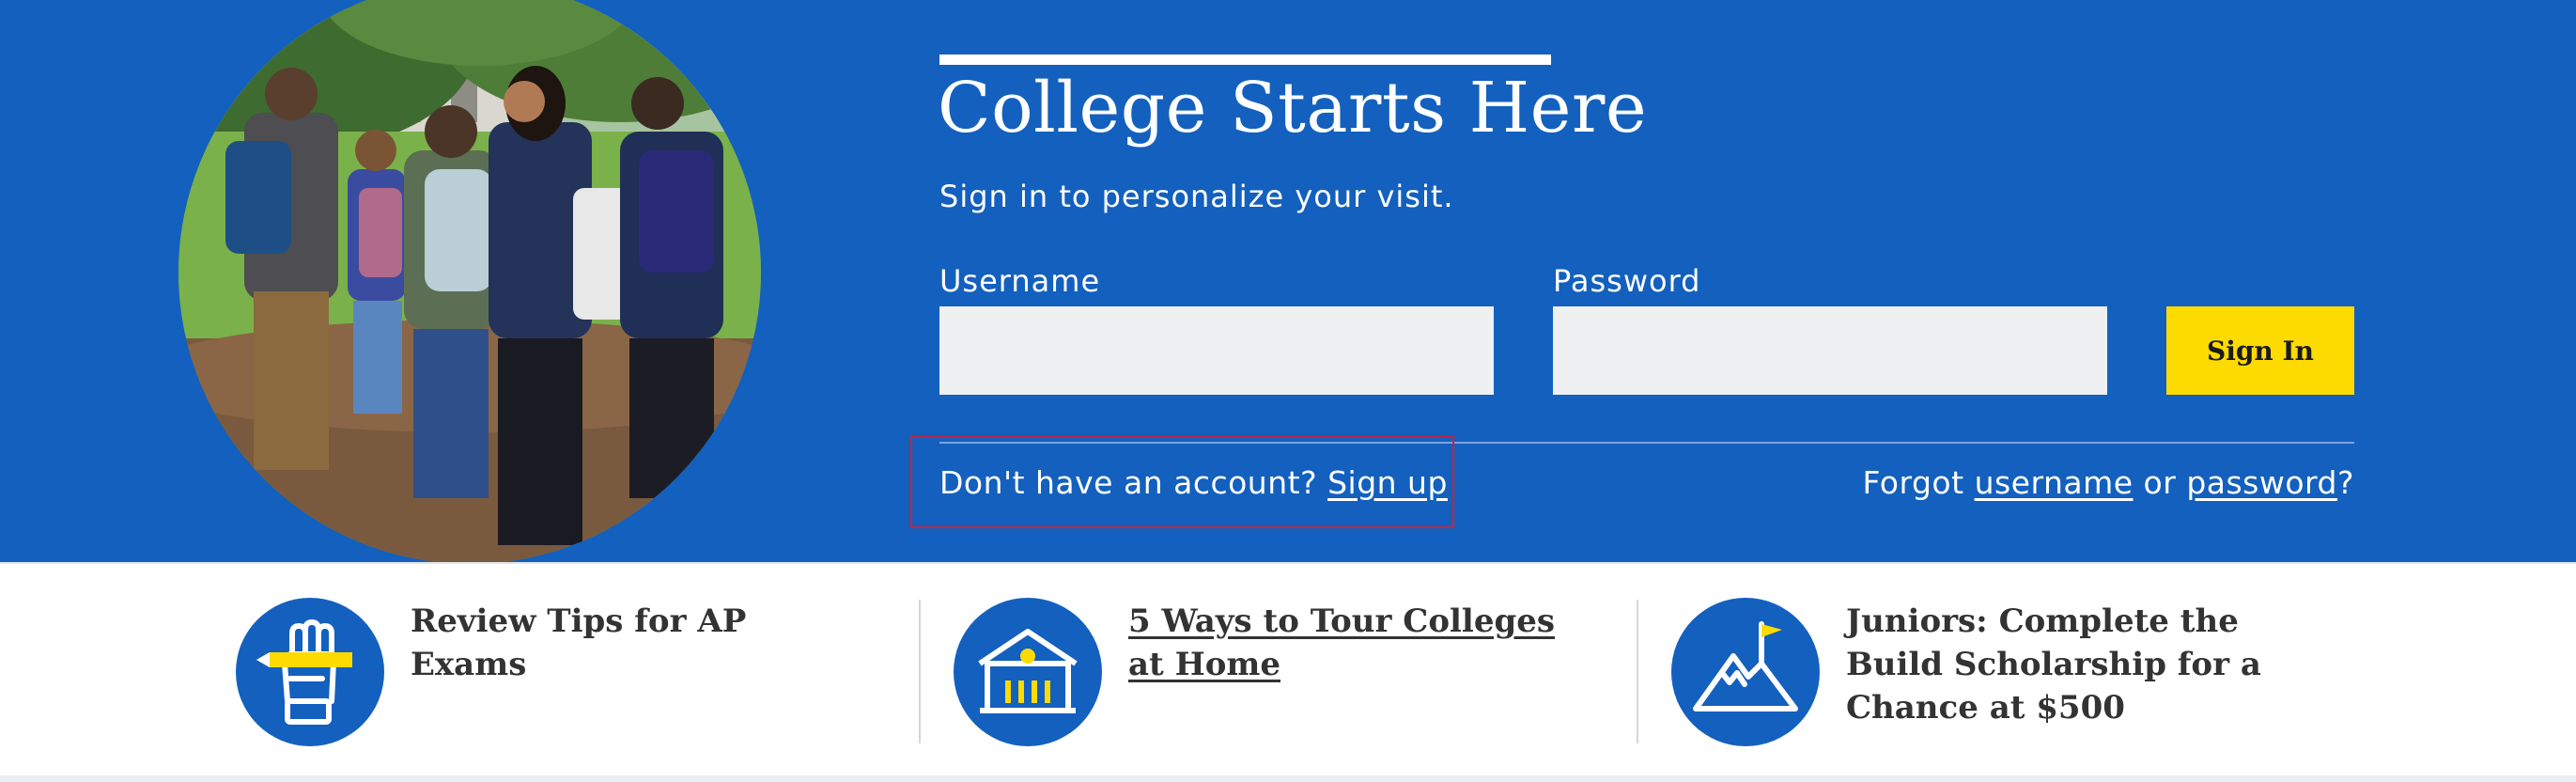  What do you see at coordinates (1020, 281) in the screenshot?
I see `username-label: Username` at bounding box center [1020, 281].